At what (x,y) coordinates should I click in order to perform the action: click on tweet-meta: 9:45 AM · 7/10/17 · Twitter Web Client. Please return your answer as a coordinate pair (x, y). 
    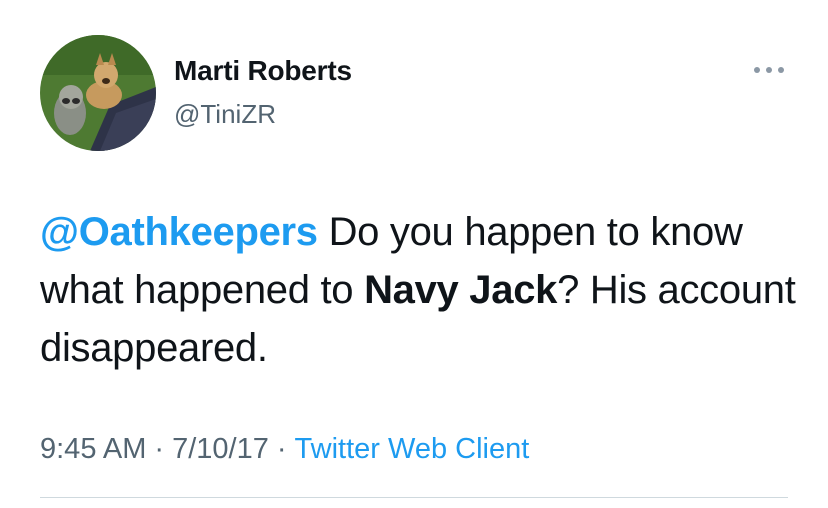
    Looking at the image, I should click on (284, 449).